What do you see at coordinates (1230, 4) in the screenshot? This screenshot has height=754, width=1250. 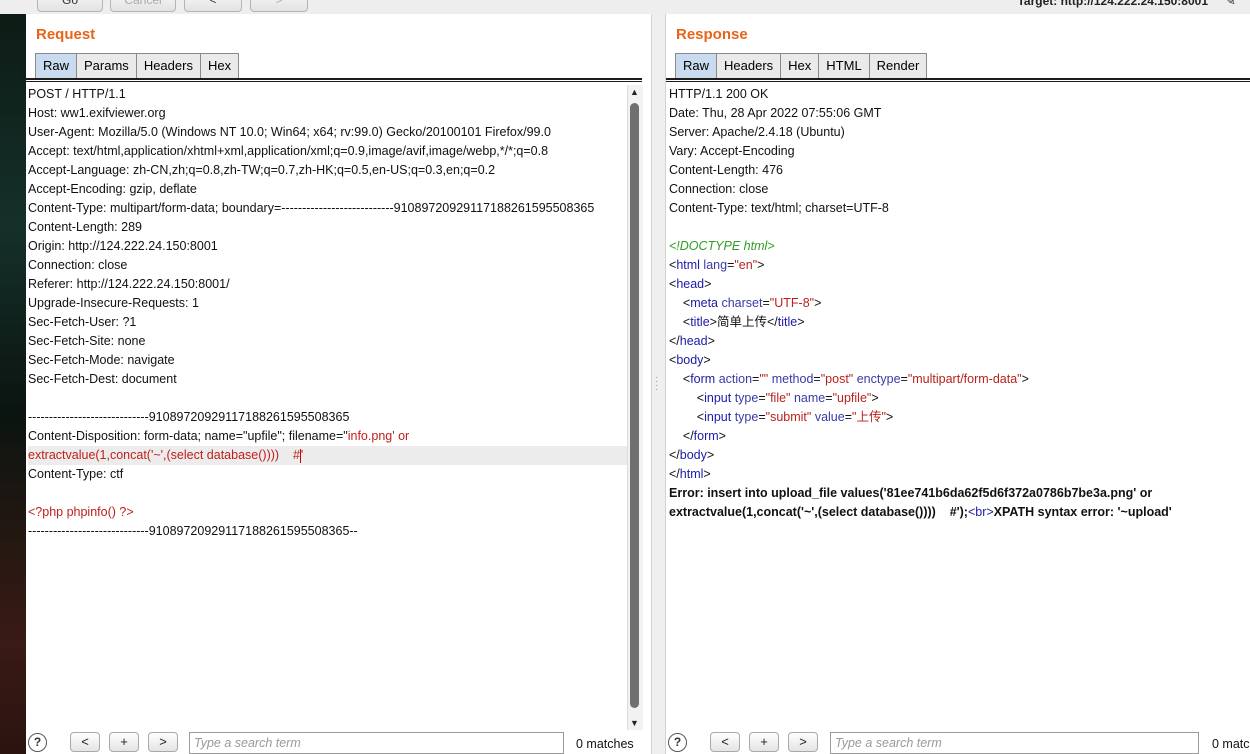 I see `edit-target-icon: ✎` at bounding box center [1230, 4].